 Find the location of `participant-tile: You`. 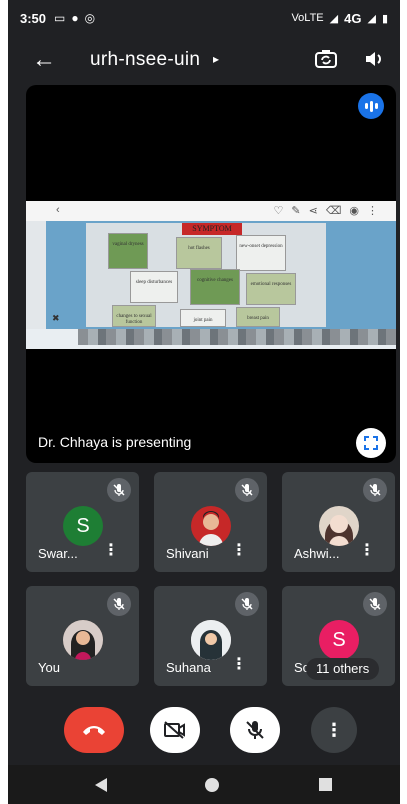

participant-tile: You is located at coordinates (82, 636).